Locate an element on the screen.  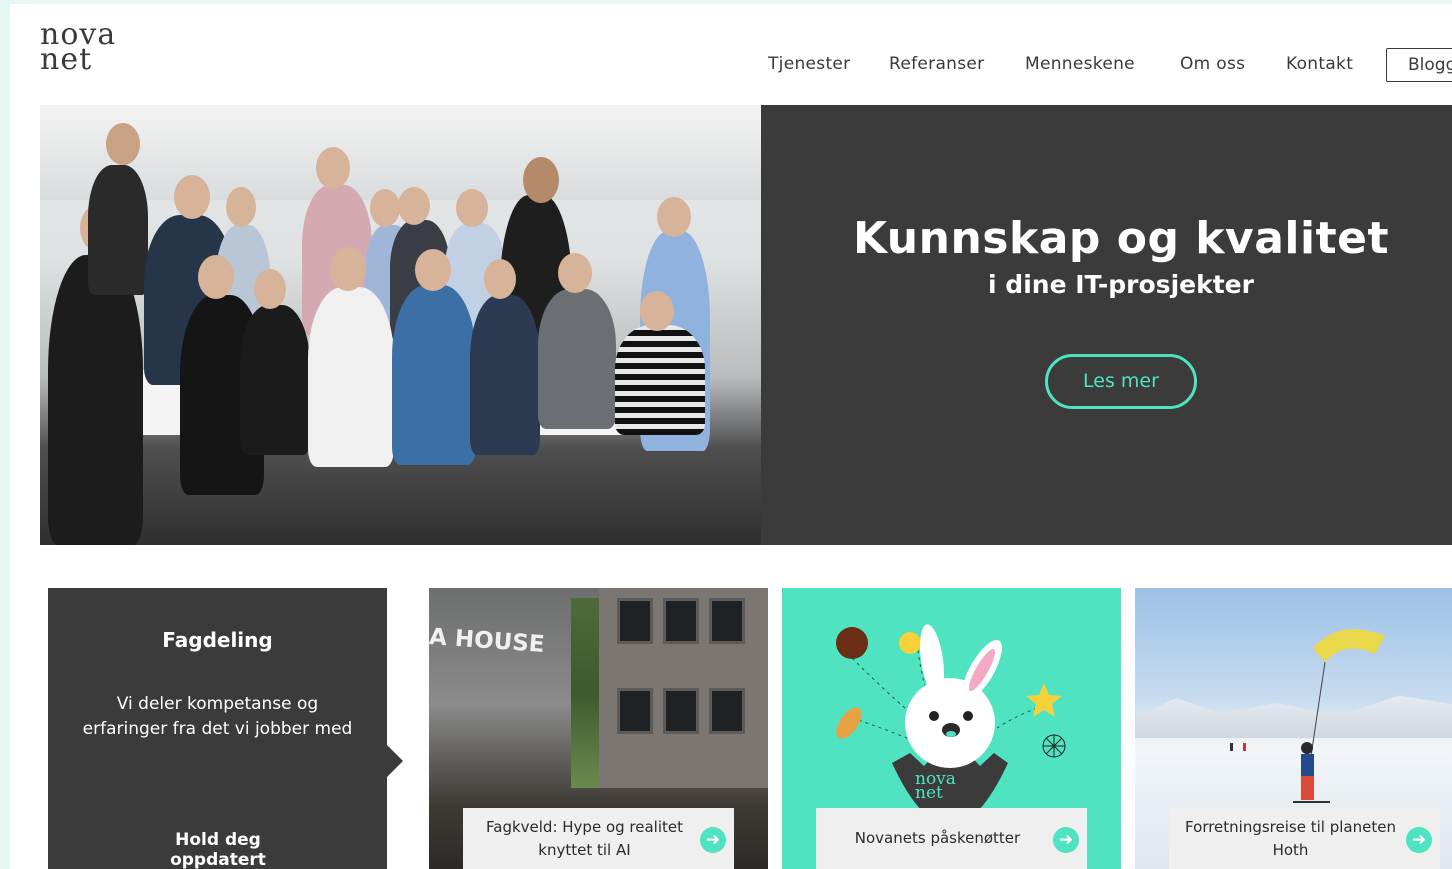
card-label: Forretningsreise til planeten Hoth ➜ is located at coordinates (1304, 838).